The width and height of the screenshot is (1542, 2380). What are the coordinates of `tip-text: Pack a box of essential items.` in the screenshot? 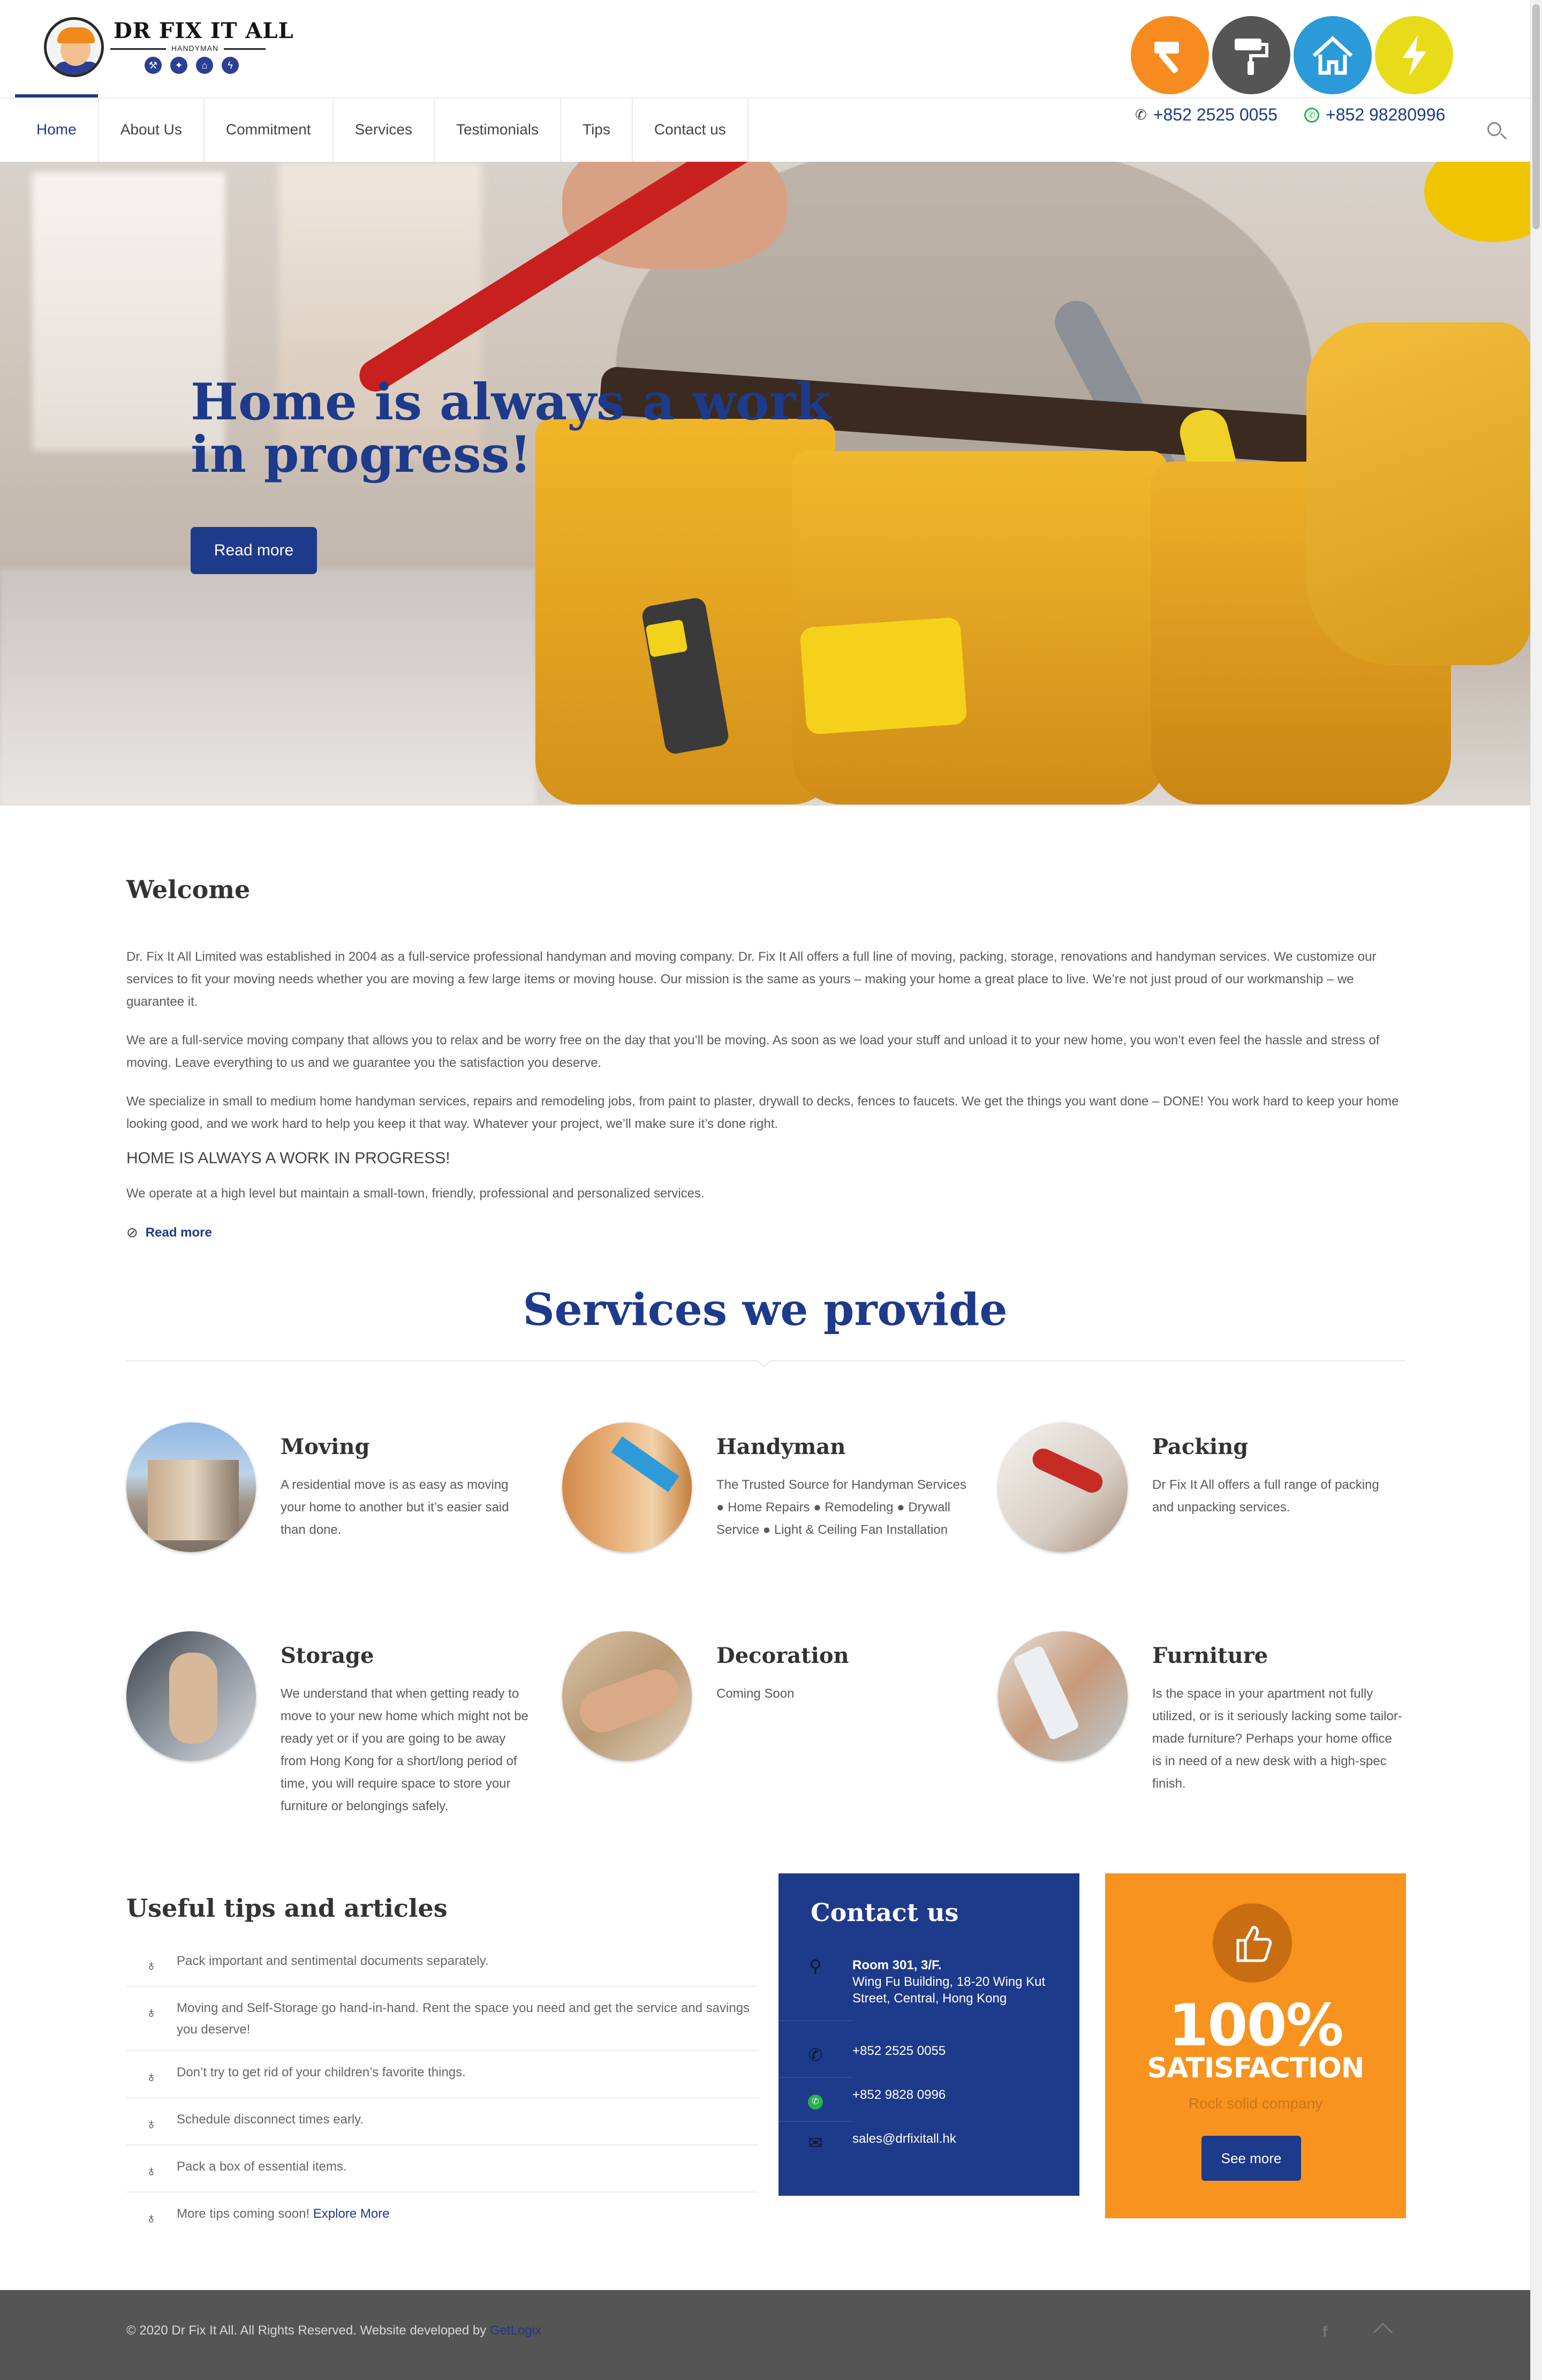 It's located at (262, 2166).